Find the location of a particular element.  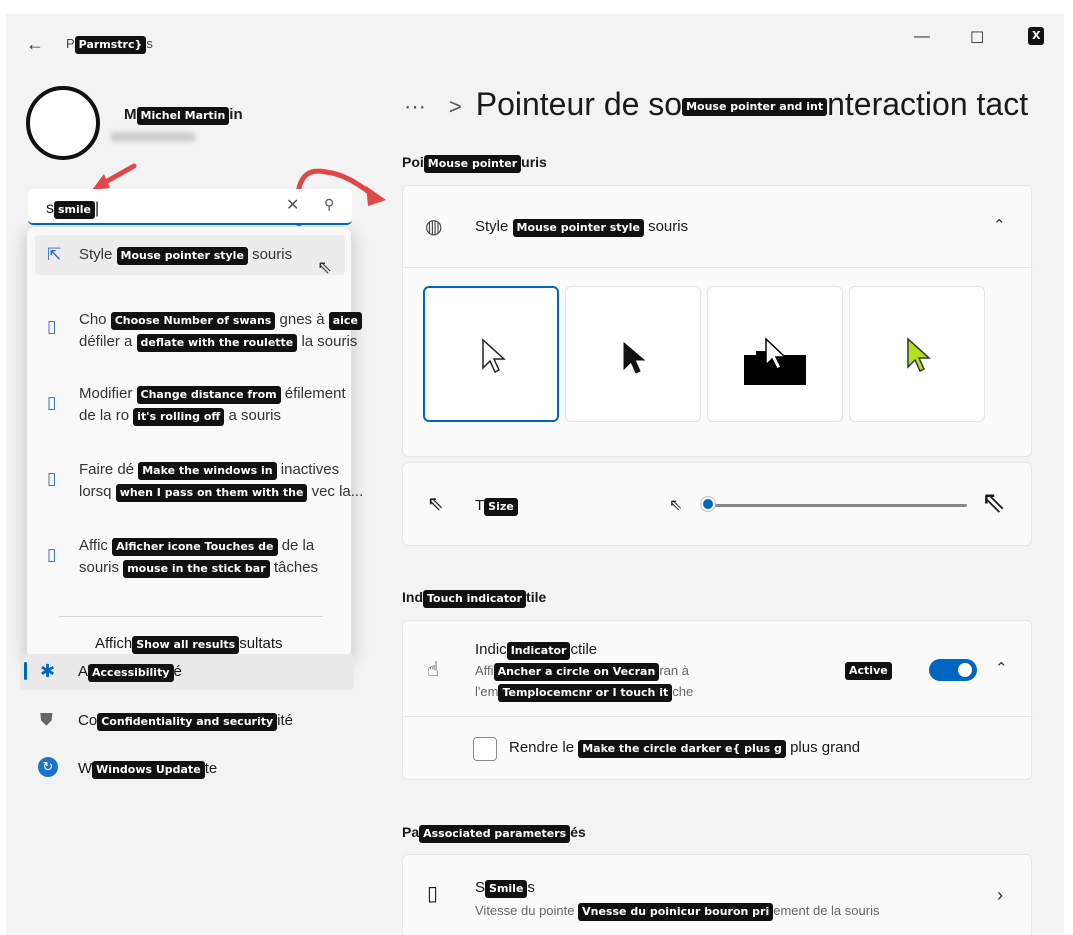

small-cursor-icon: ⇖ is located at coordinates (676, 505).